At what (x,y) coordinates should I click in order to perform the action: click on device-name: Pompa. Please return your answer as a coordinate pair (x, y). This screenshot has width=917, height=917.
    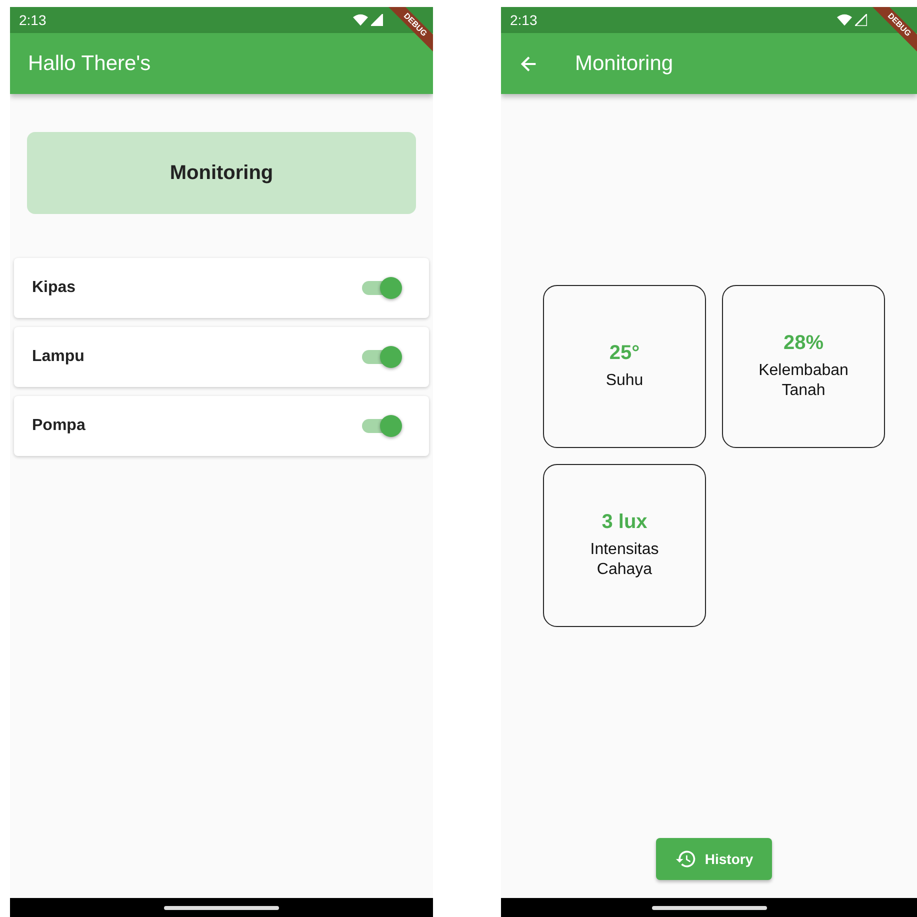
    Looking at the image, I should click on (59, 426).